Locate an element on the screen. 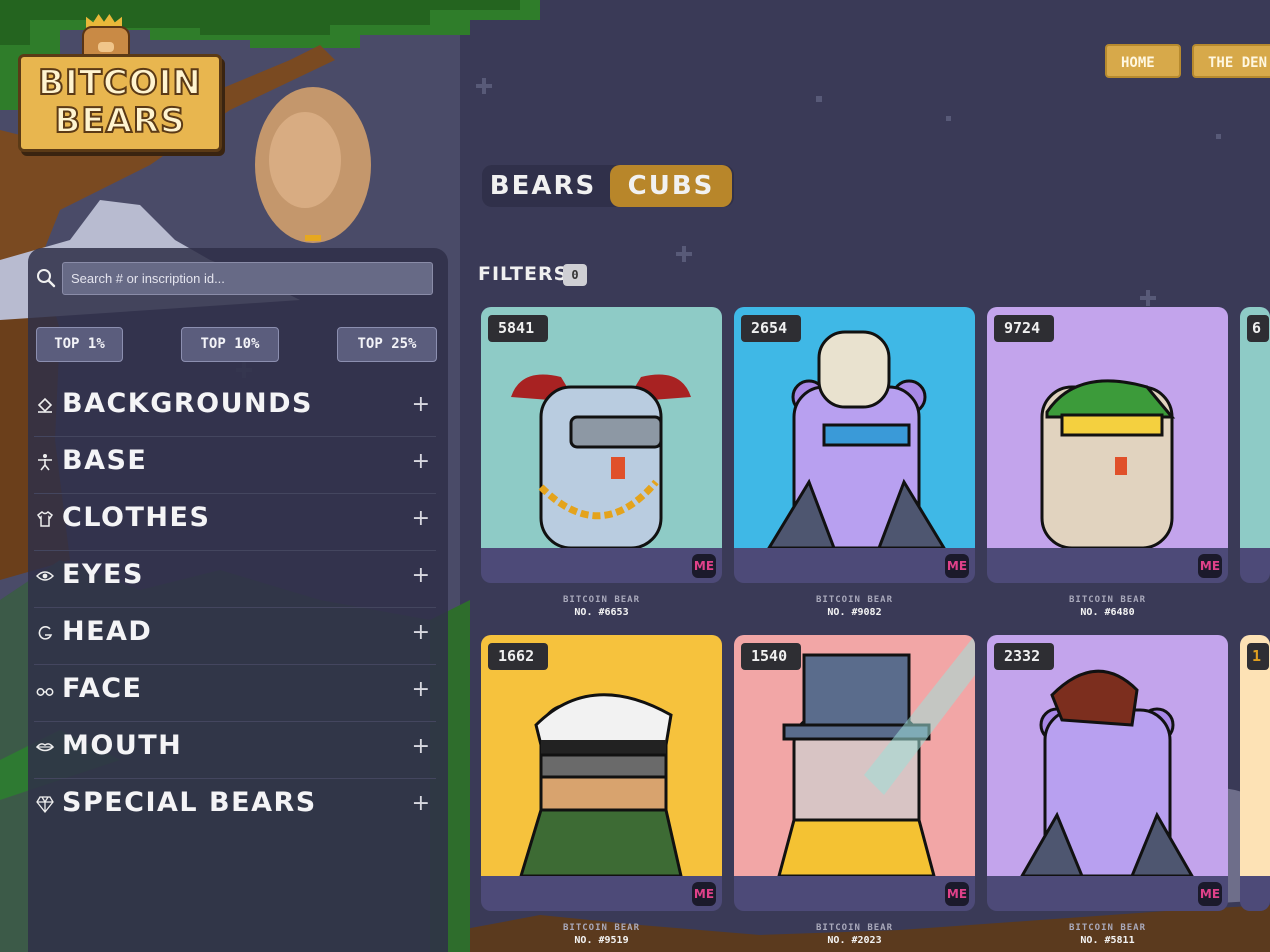 The image size is (1270, 952). bear-card: 2332 ME is located at coordinates (1107, 773).